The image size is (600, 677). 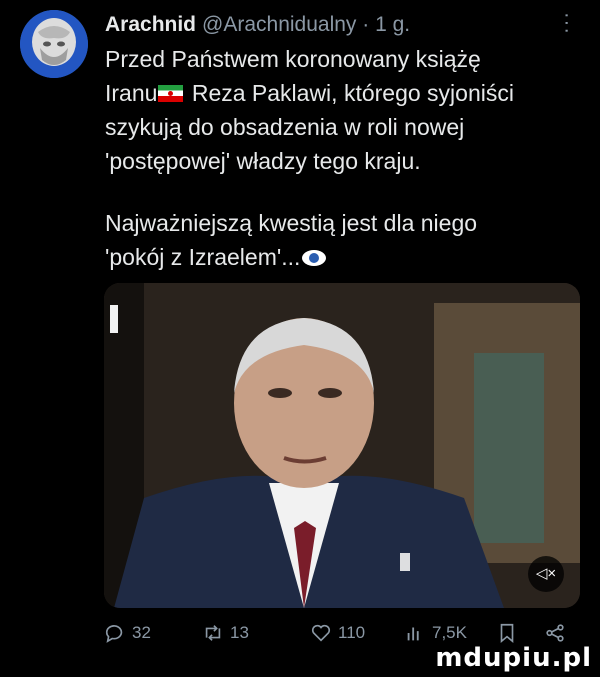 I want to click on watermark: mdupiu.pl, so click(x=513, y=658).